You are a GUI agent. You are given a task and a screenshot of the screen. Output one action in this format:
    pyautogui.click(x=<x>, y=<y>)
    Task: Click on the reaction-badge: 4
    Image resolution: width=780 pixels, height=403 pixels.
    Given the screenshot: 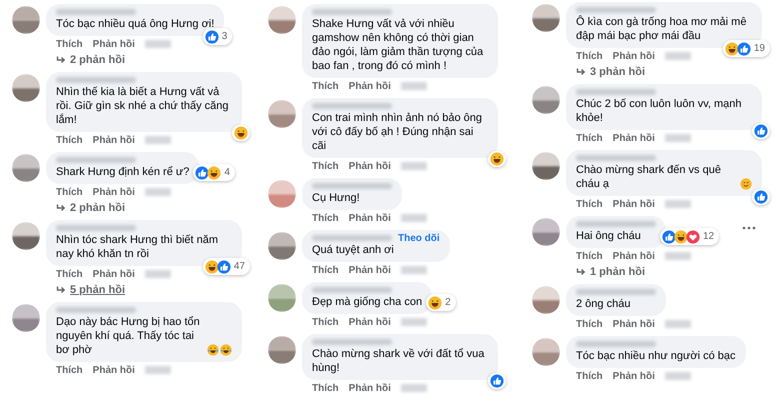 What is the action you would take?
    pyautogui.click(x=214, y=172)
    